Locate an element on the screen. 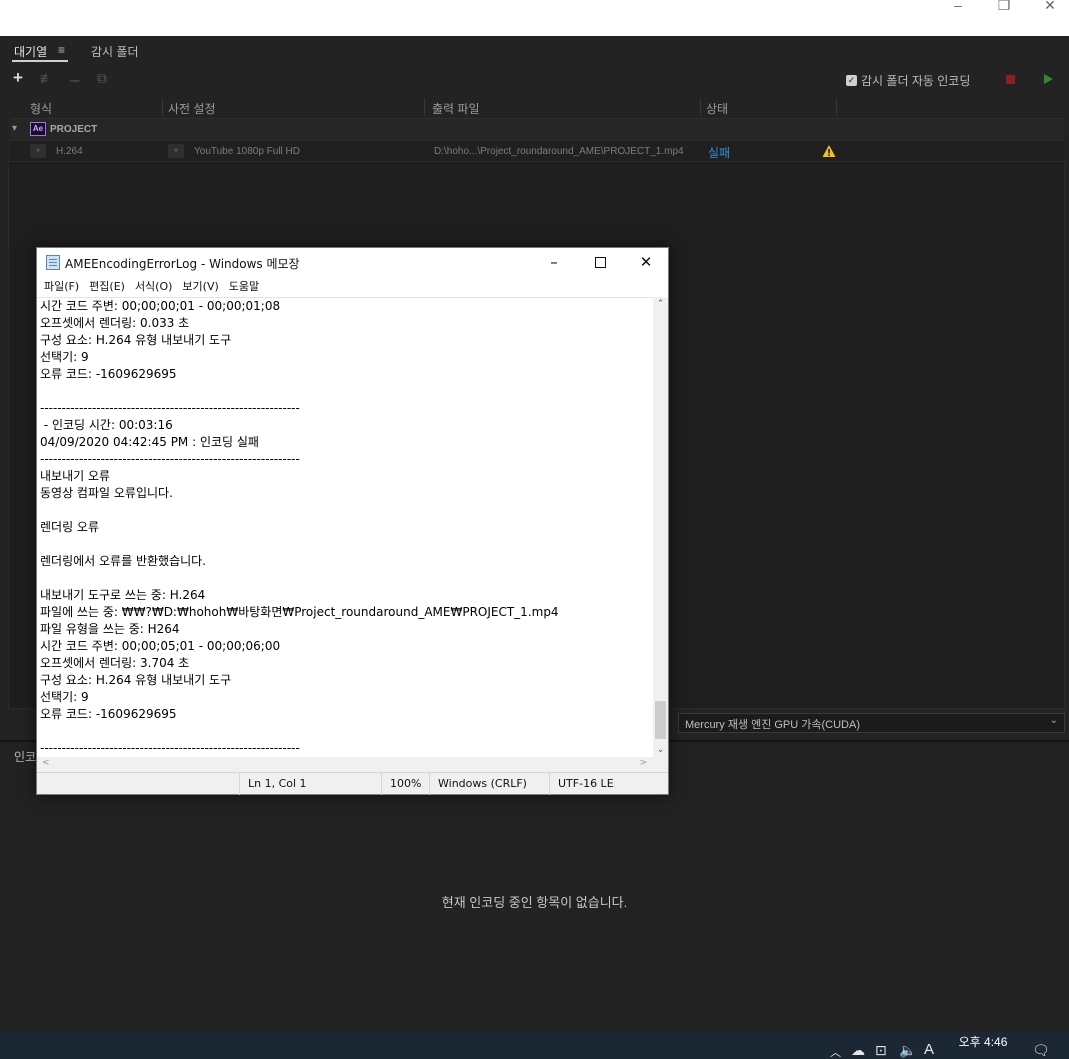 This screenshot has height=1059, width=1069. scroll-left-icon: < is located at coordinates (46, 763).